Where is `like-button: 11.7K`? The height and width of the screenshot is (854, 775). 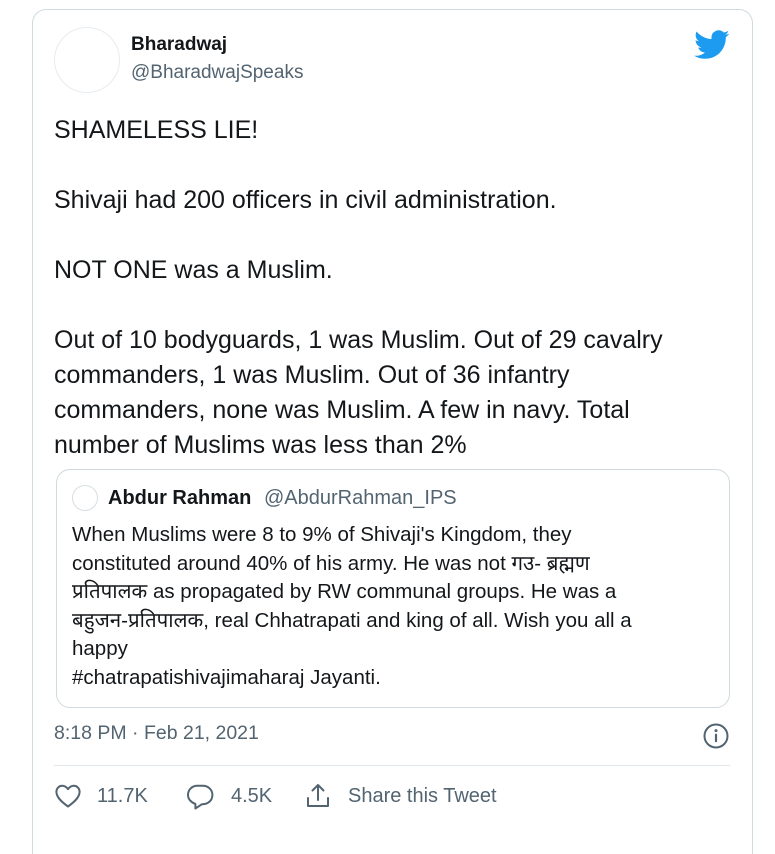 like-button: 11.7K is located at coordinates (101, 796).